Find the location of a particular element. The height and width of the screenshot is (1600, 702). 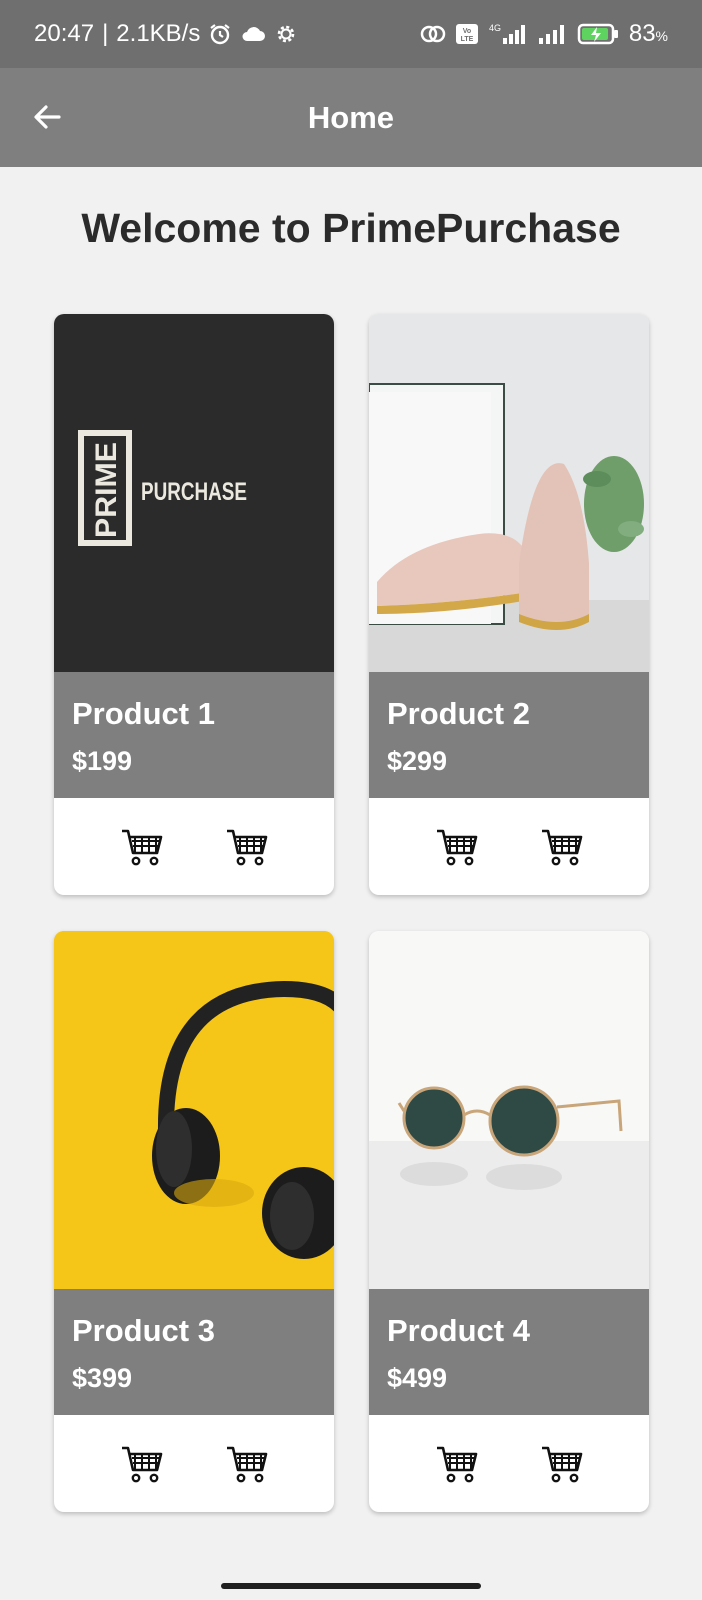

product-name: Product 4 is located at coordinates (458, 1330).